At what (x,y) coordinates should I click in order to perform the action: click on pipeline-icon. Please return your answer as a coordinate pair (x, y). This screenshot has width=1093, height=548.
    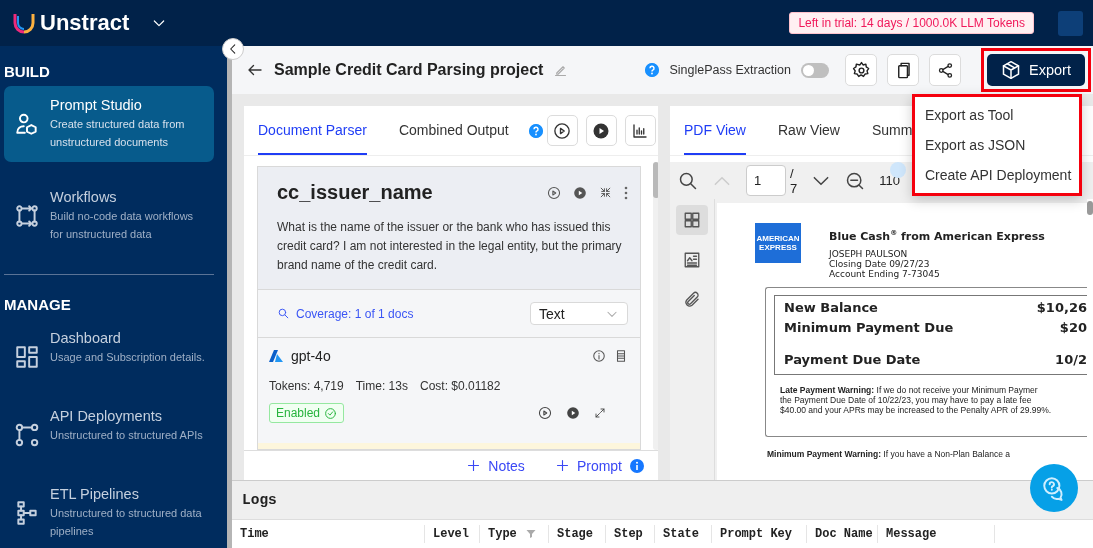
    Looking at the image, I should click on (27, 513).